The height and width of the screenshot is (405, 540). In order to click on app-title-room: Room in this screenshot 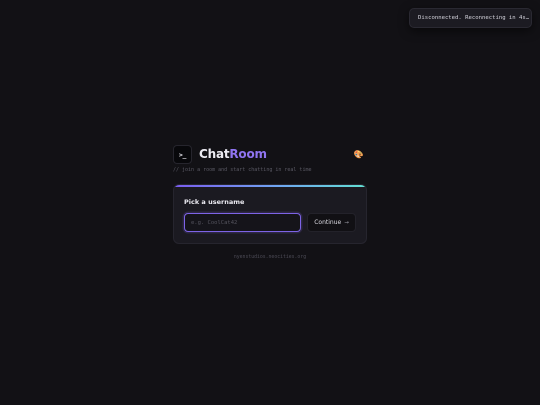, I will do `click(248, 154)`.